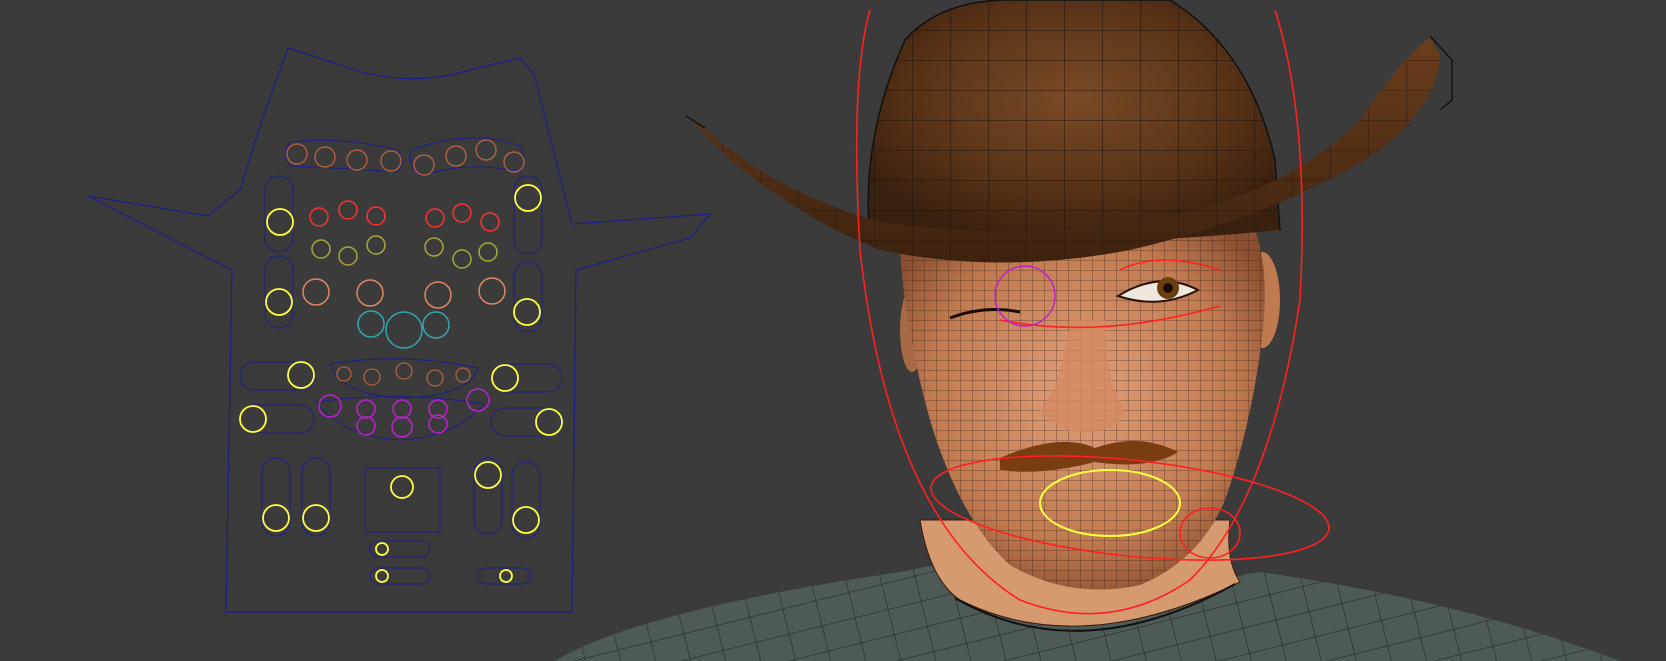 The width and height of the screenshot is (1666, 661). I want to click on brow-ctrl-r1, so click(297, 154).